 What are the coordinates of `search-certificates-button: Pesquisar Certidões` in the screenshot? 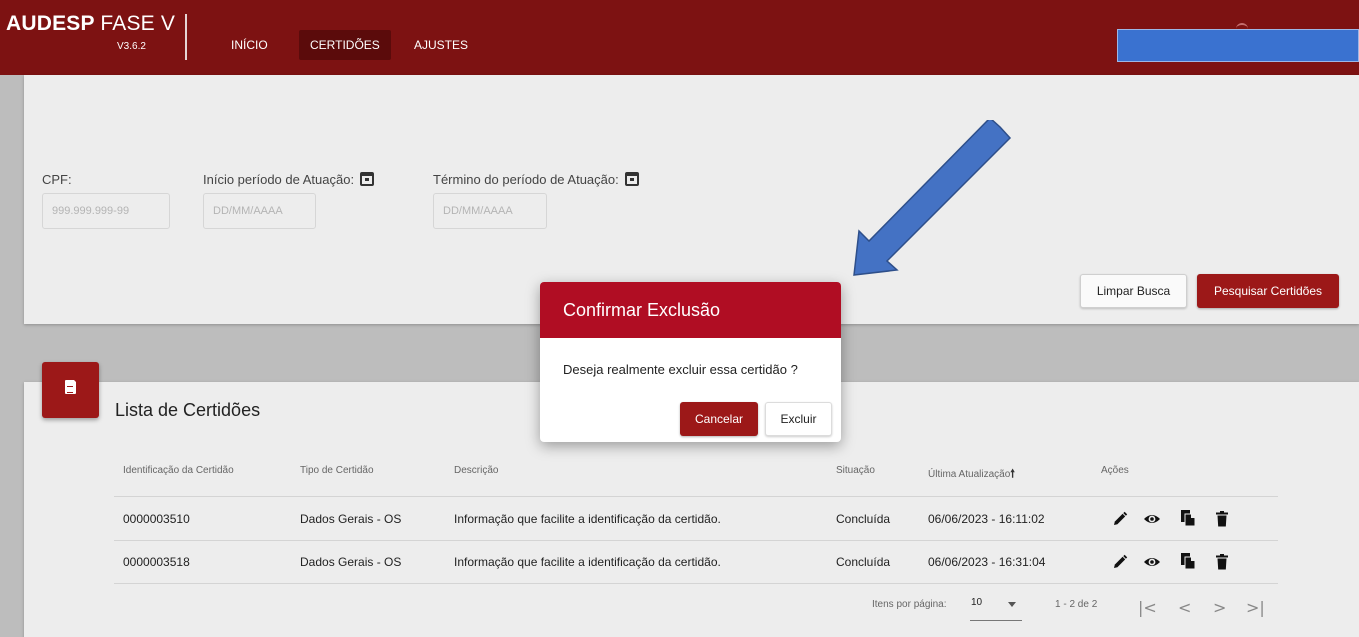 It's located at (1268, 291).